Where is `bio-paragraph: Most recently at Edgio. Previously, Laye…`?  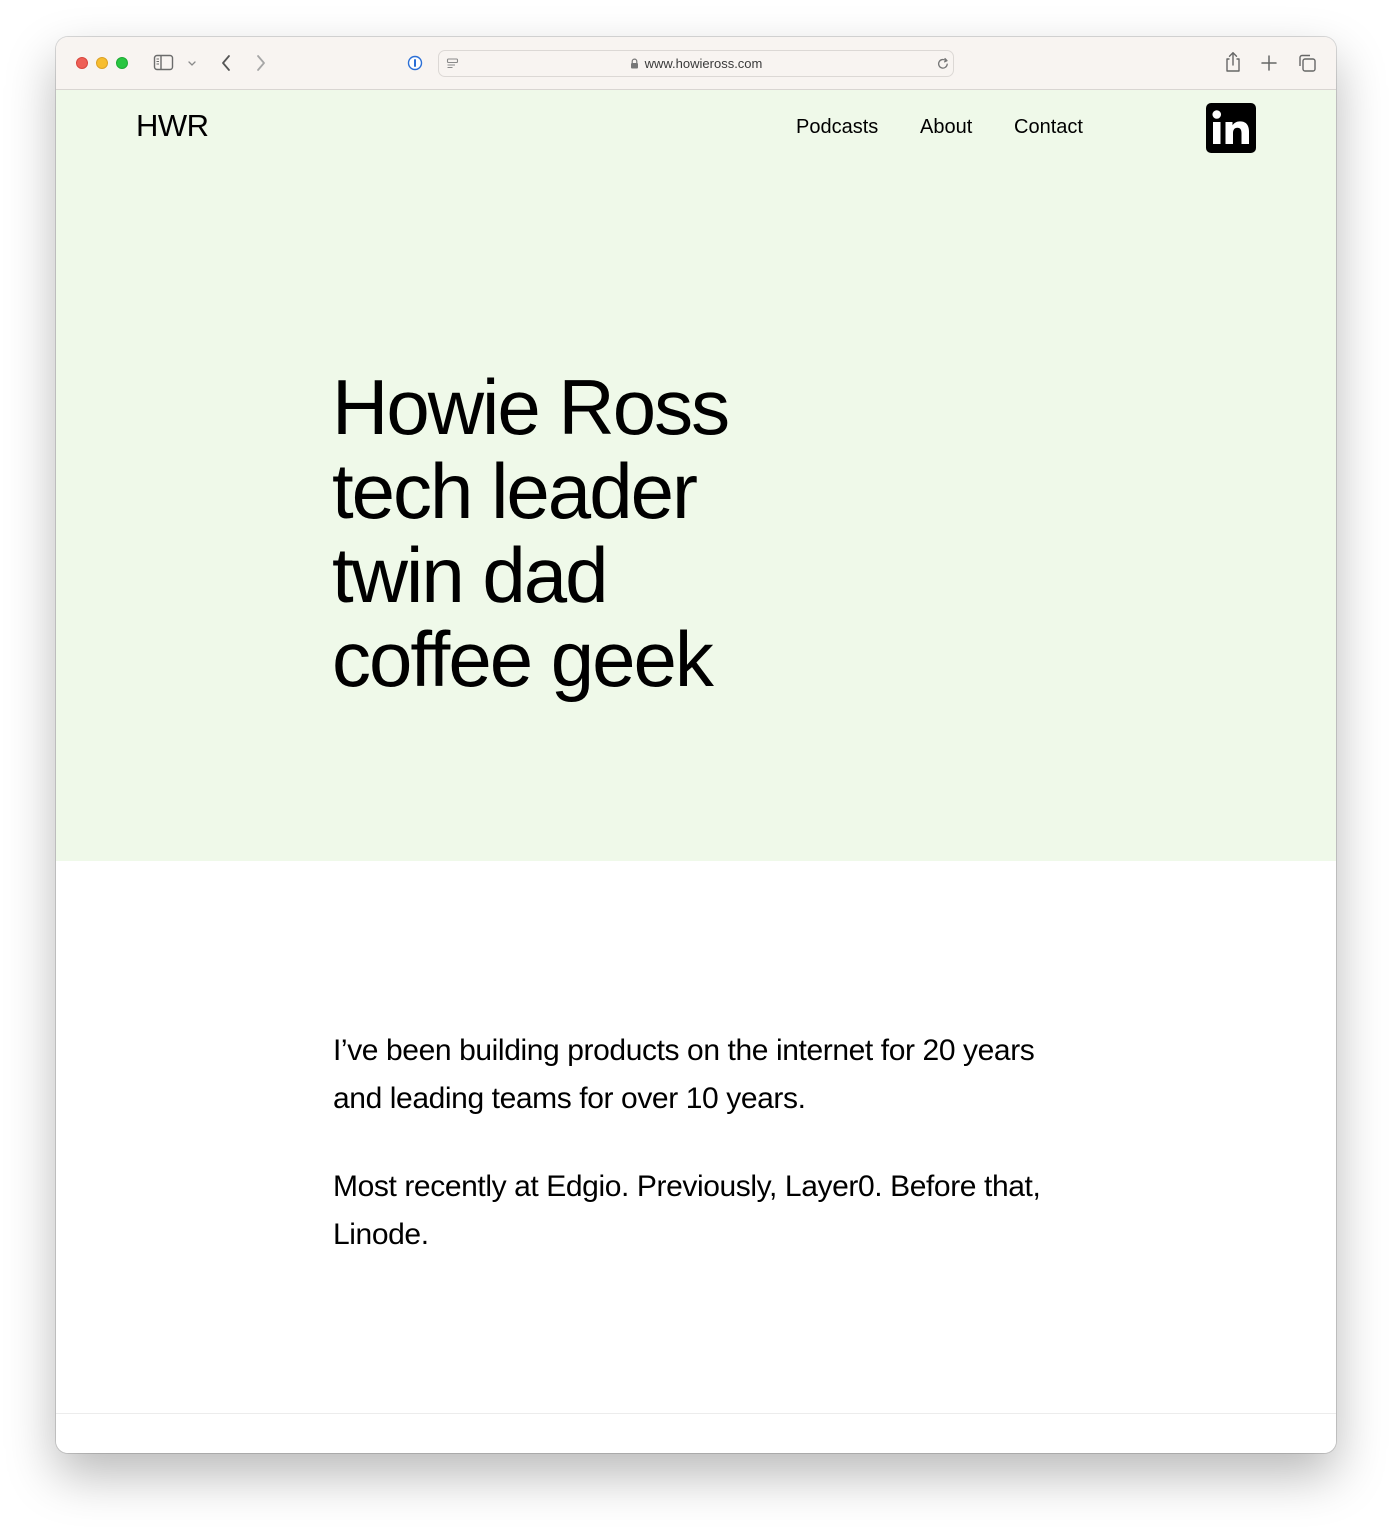
bio-paragraph: Most recently at Edgio. Previously, Laye… is located at coordinates (687, 1210).